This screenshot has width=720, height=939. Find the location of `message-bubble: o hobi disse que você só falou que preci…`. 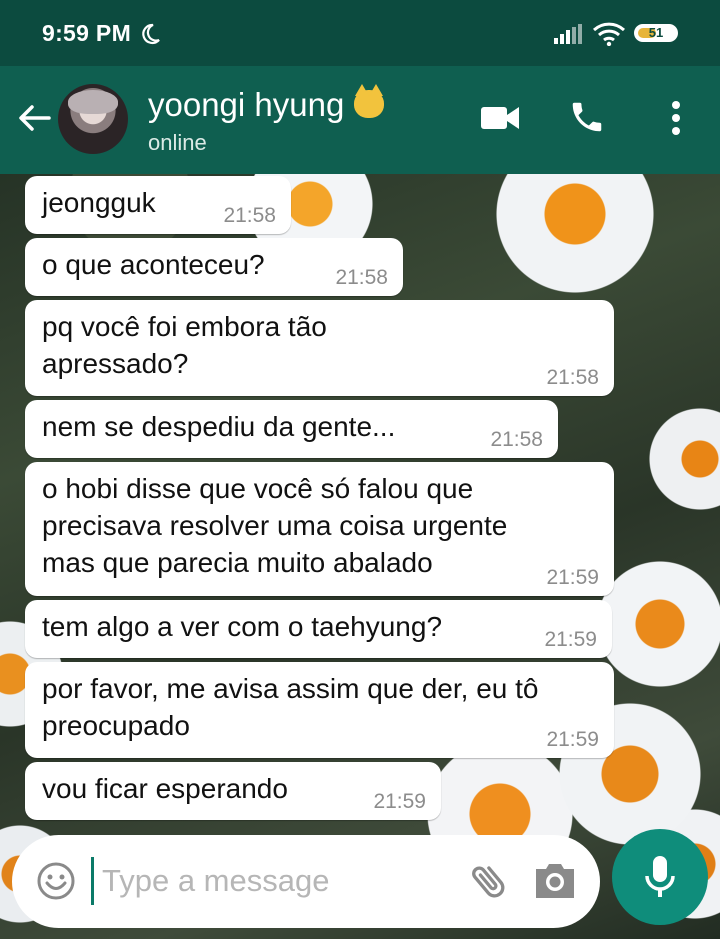

message-bubble: o hobi disse que você só falou que preci… is located at coordinates (319, 529).